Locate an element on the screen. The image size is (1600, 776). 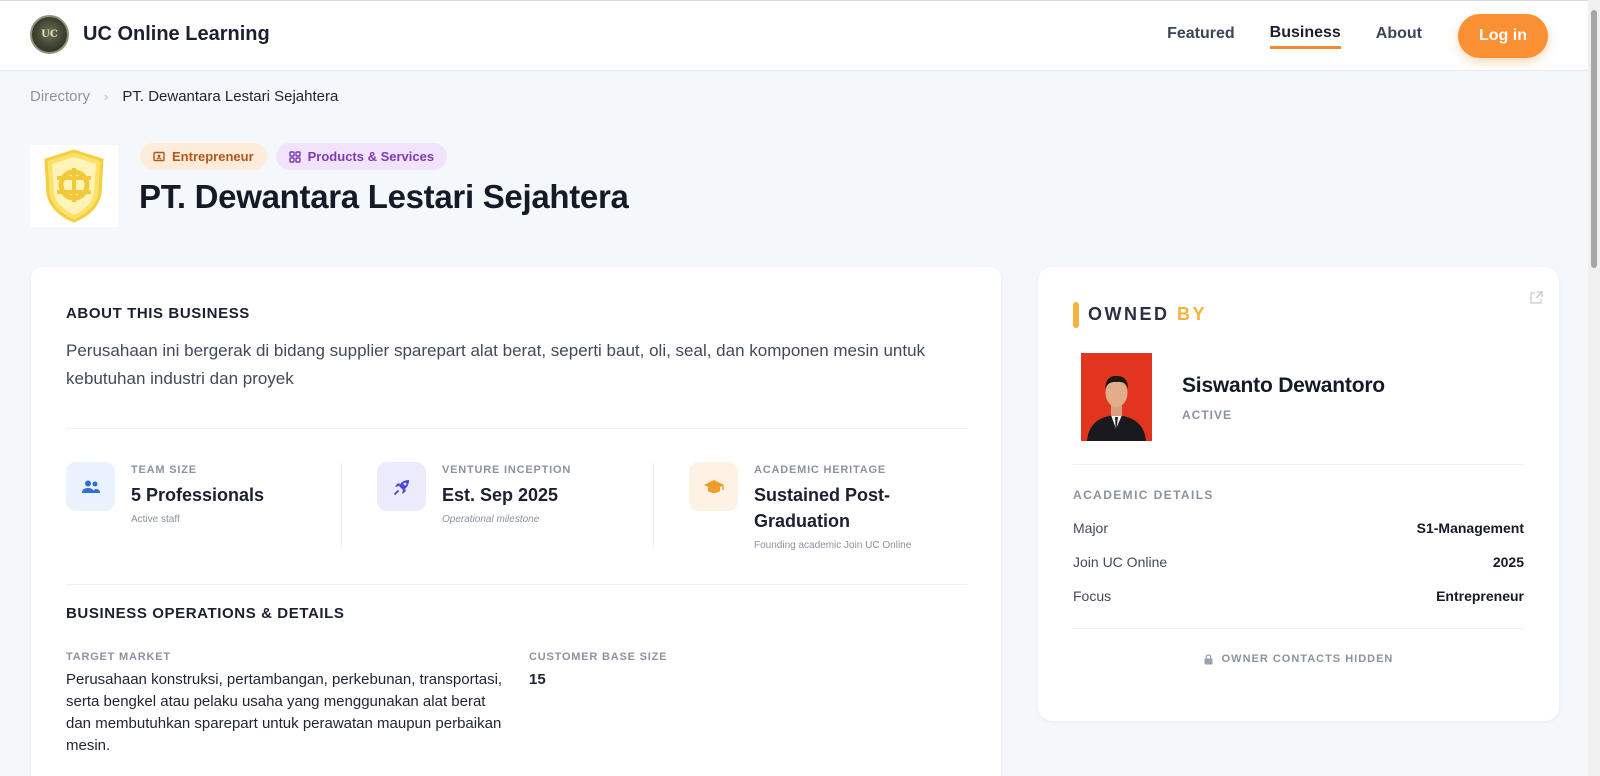
business-logo is located at coordinates (74, 186).